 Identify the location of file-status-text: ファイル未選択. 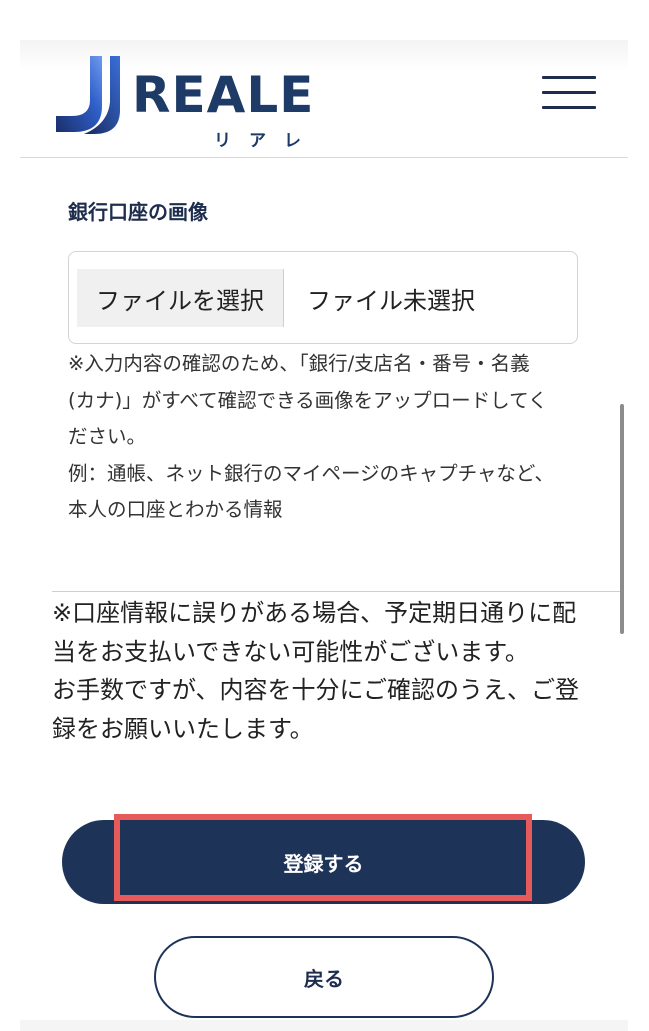
(391, 300).